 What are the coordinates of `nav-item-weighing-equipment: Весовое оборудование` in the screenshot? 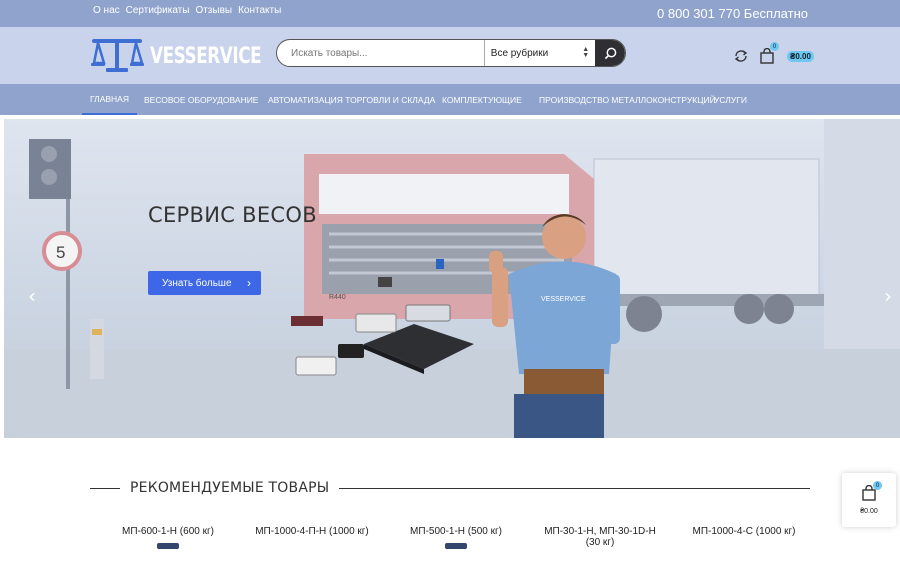 It's located at (201, 99).